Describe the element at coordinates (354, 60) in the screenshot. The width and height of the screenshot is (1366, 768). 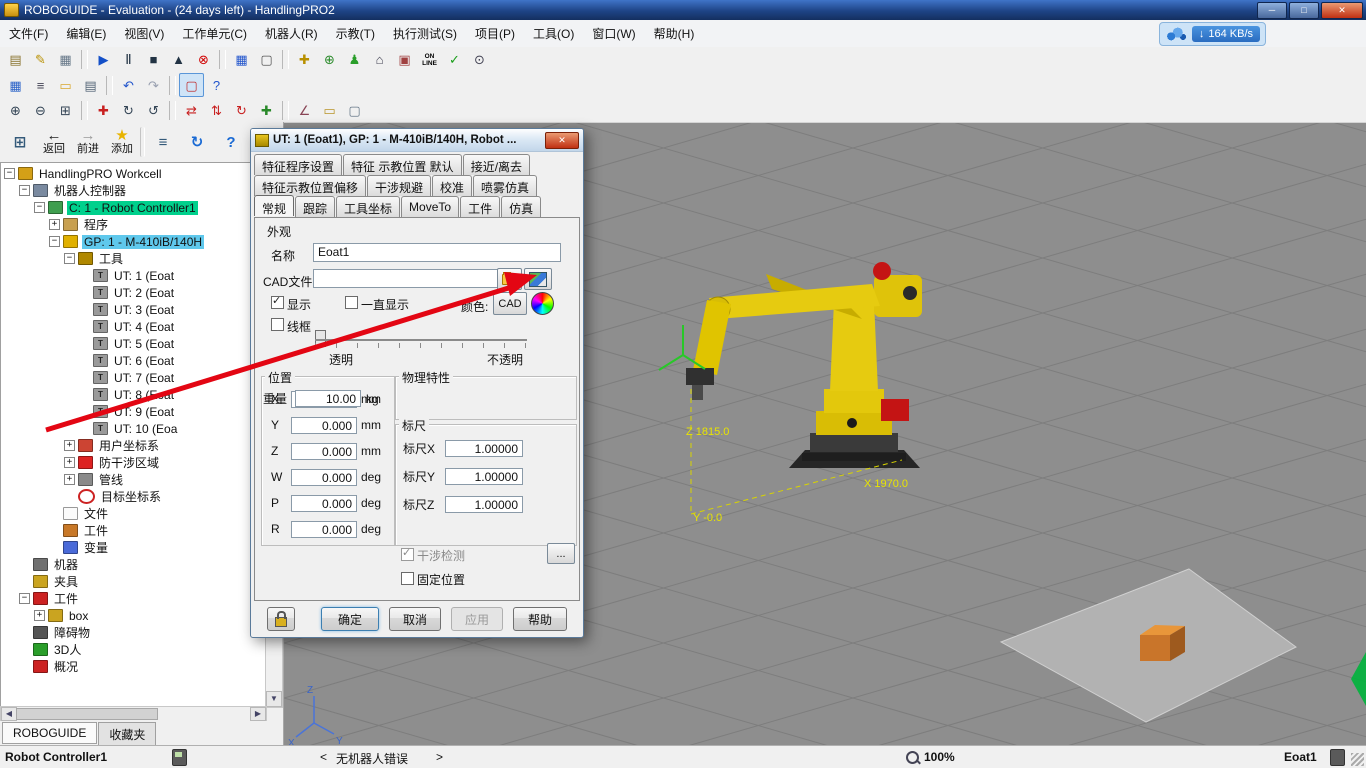
I see `human-model-button: ♟` at that location.